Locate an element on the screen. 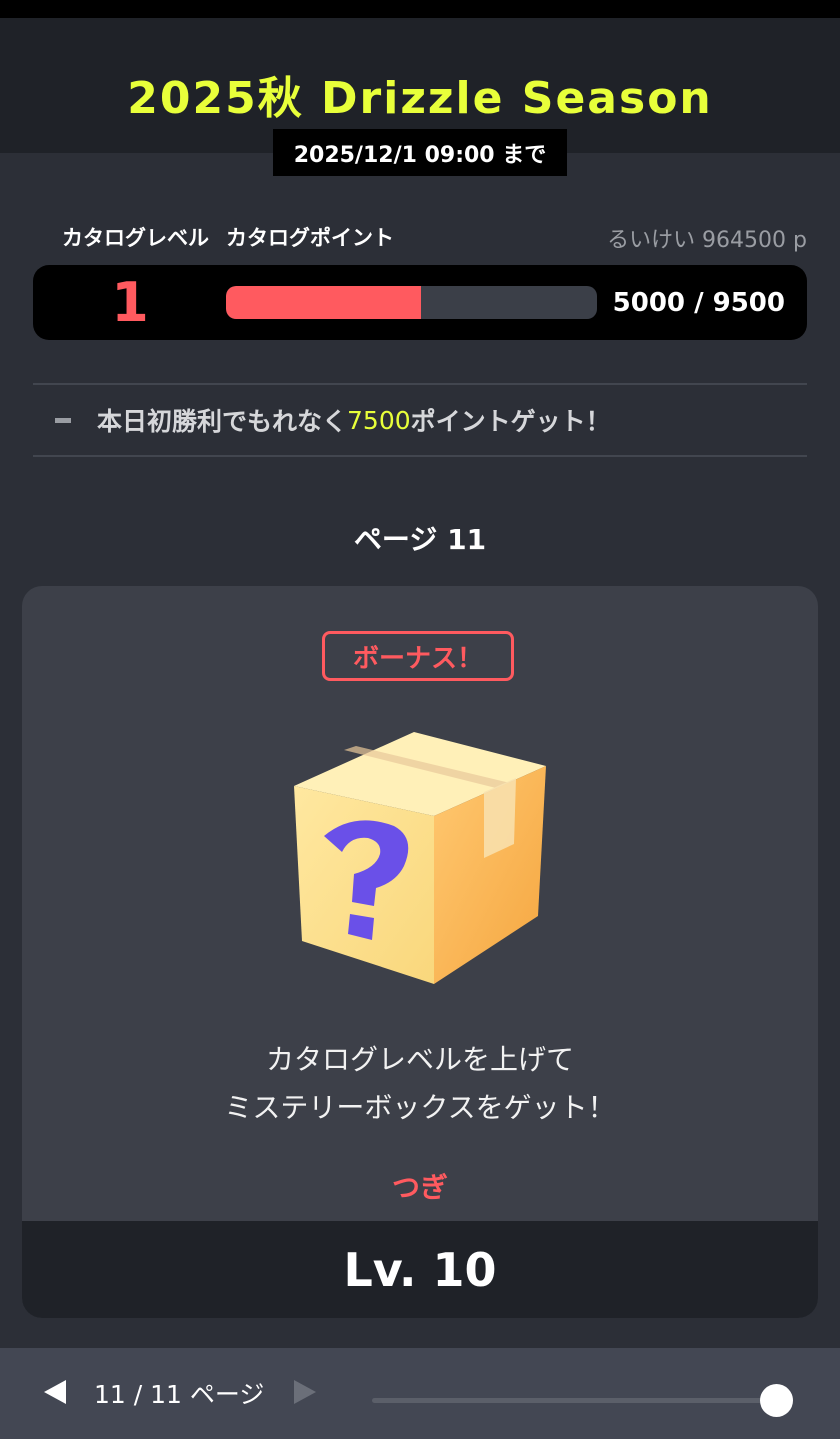 This screenshot has height=1439, width=840. page-indicator: 11 / 11 ページ is located at coordinates (179, 1394).